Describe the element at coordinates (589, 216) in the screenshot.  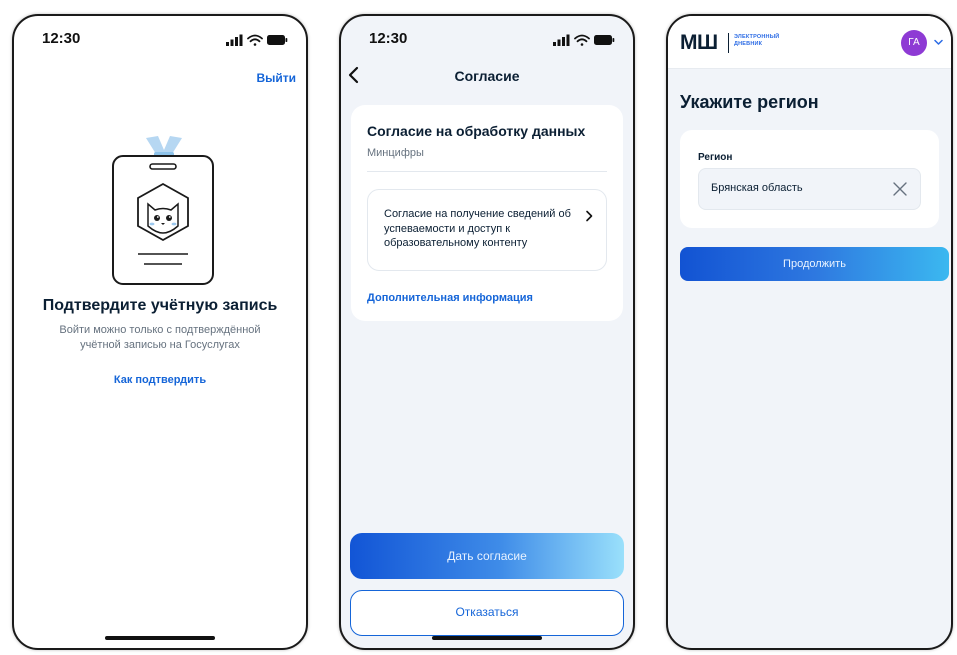
I see `chevron-right-icon` at that location.